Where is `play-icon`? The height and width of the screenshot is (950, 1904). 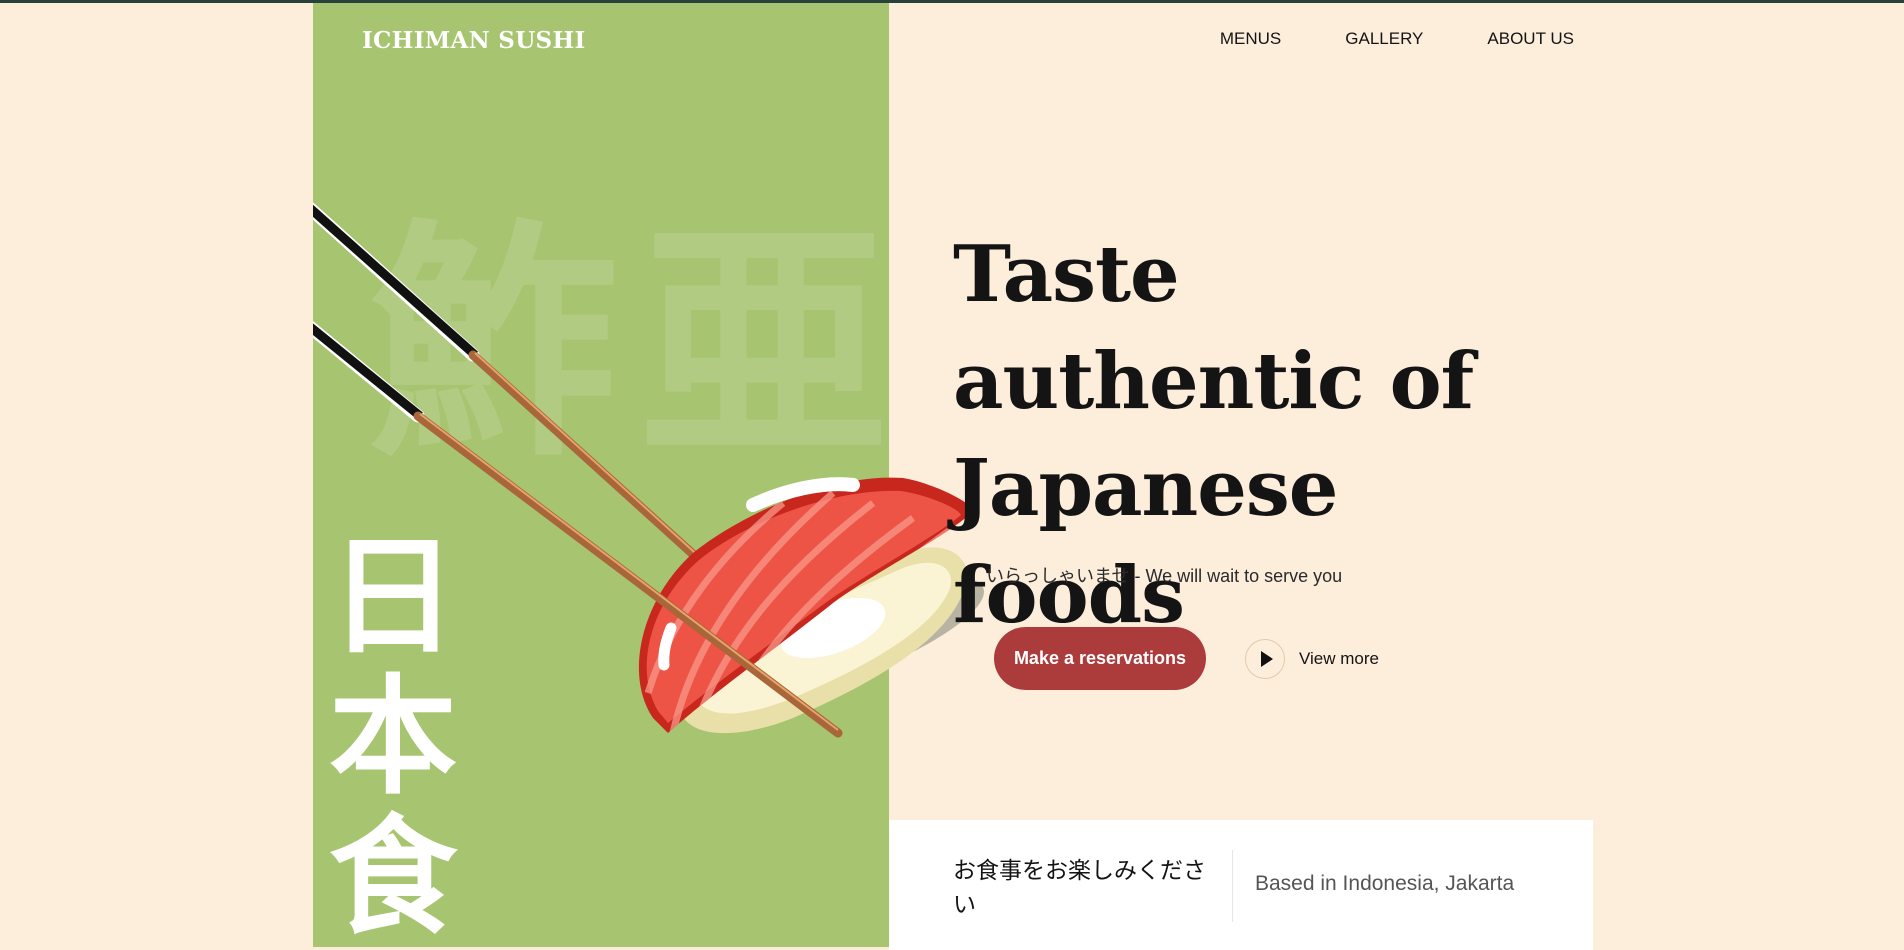
play-icon is located at coordinates (1267, 659).